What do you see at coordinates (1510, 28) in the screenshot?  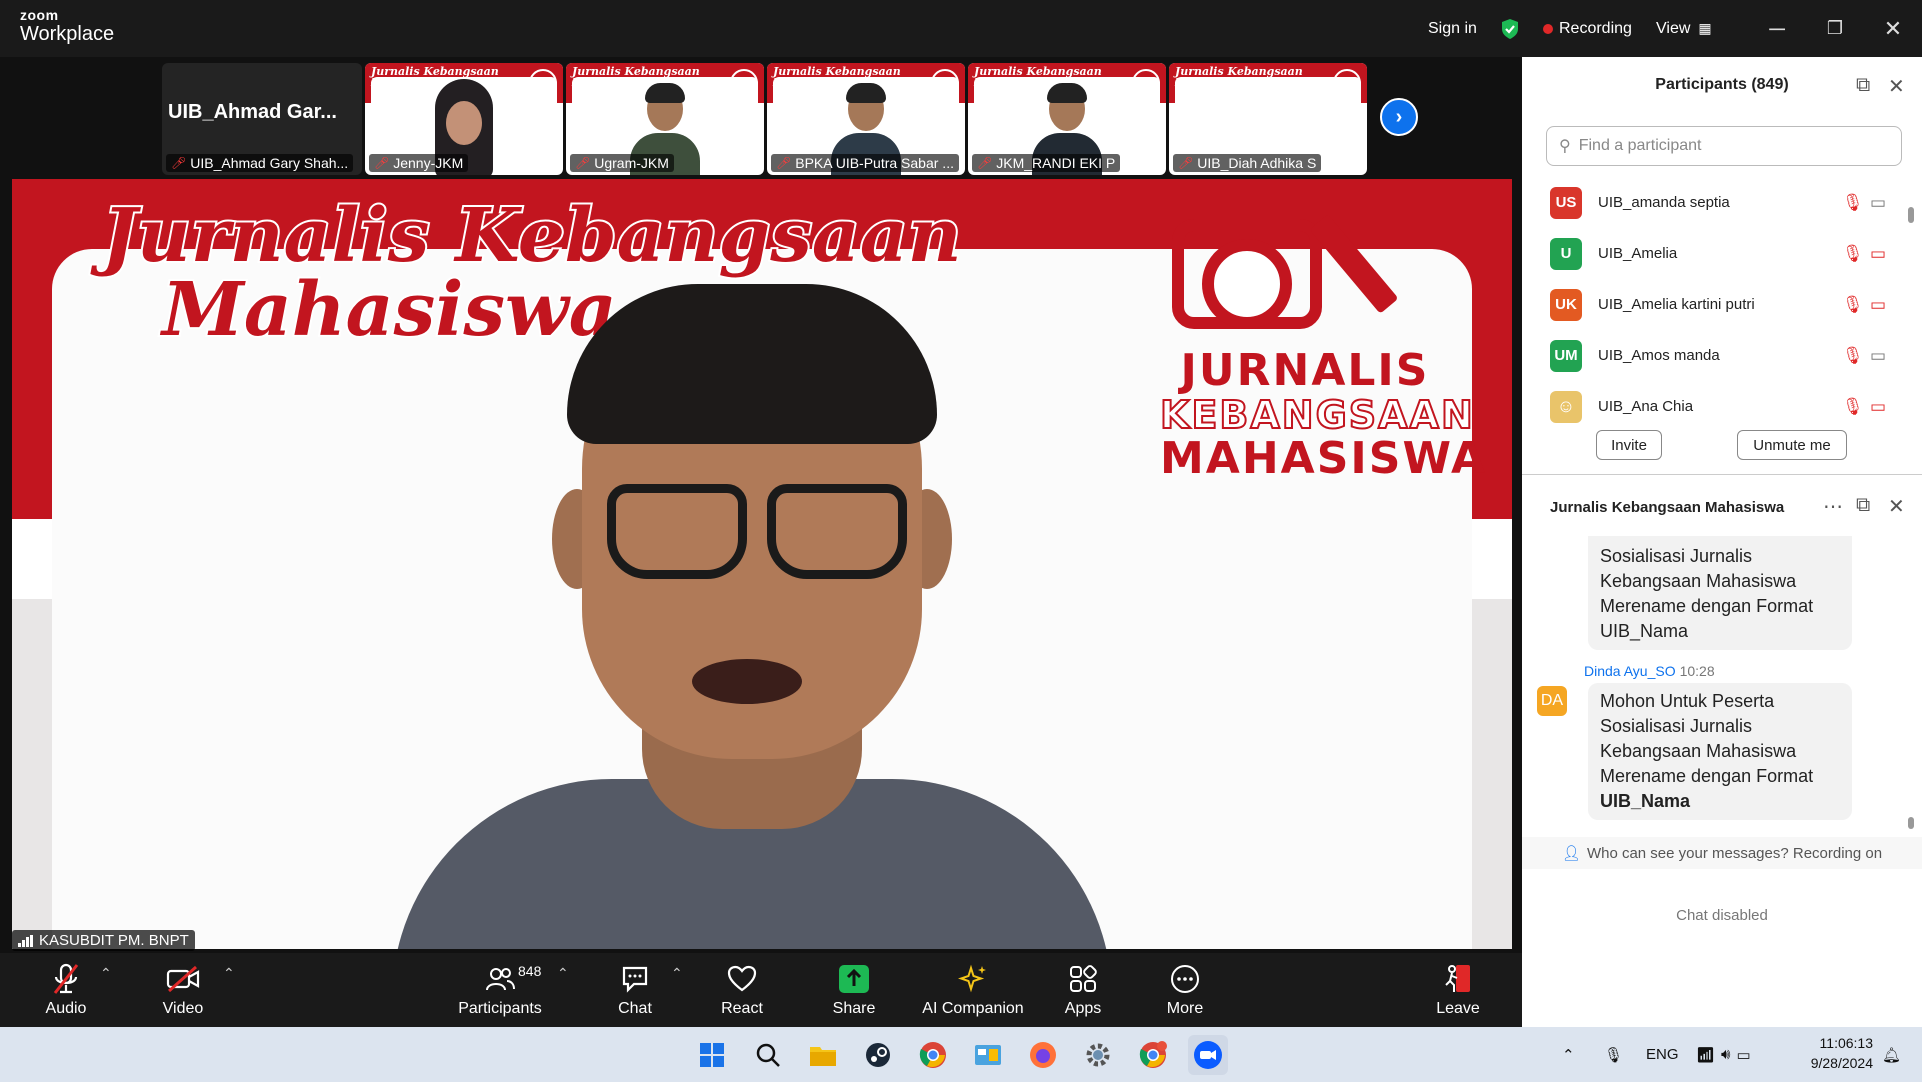 I see `encryption-shield-icon` at bounding box center [1510, 28].